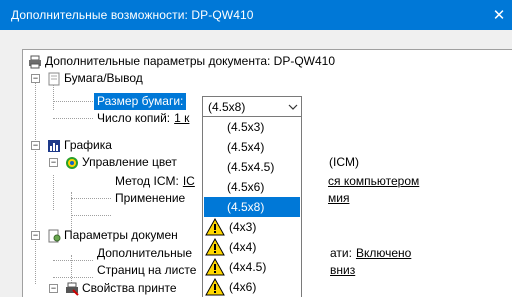 This screenshot has width=512, height=297. Describe the element at coordinates (227, 106) in the screenshot. I see `paper-size-value: (4.5x8)` at that location.